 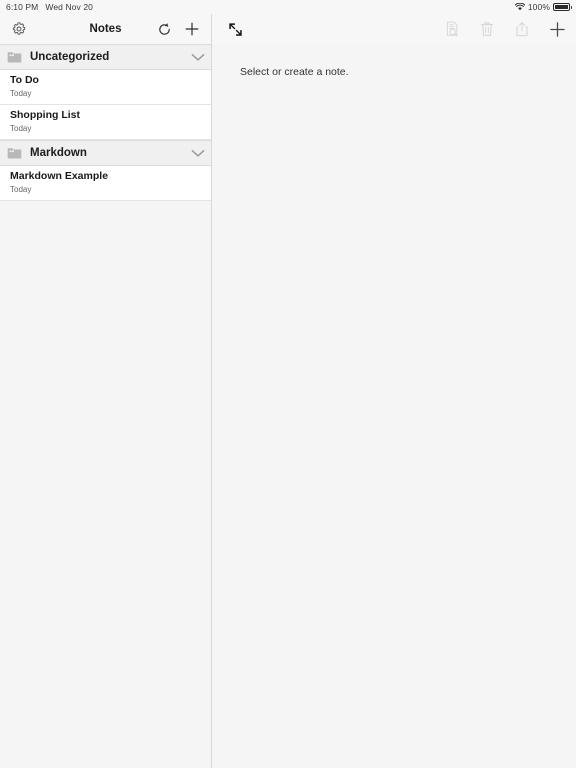 I want to click on refresh-button, so click(x=164, y=29).